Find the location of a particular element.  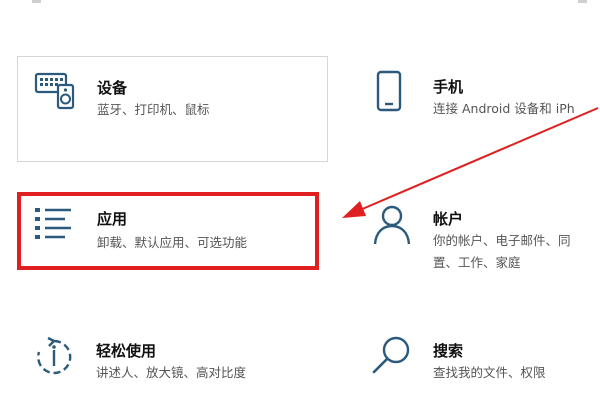

tile-description: 连接 Android 设备和 iPh is located at coordinates (504, 108).